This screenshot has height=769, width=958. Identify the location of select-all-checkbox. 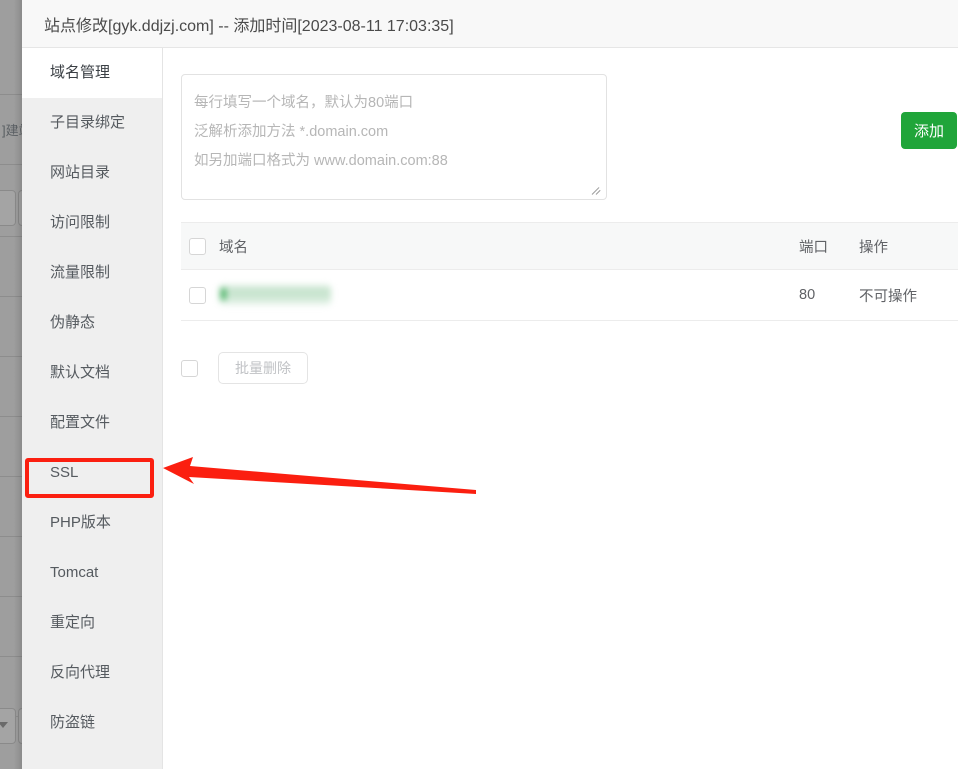
(197, 246).